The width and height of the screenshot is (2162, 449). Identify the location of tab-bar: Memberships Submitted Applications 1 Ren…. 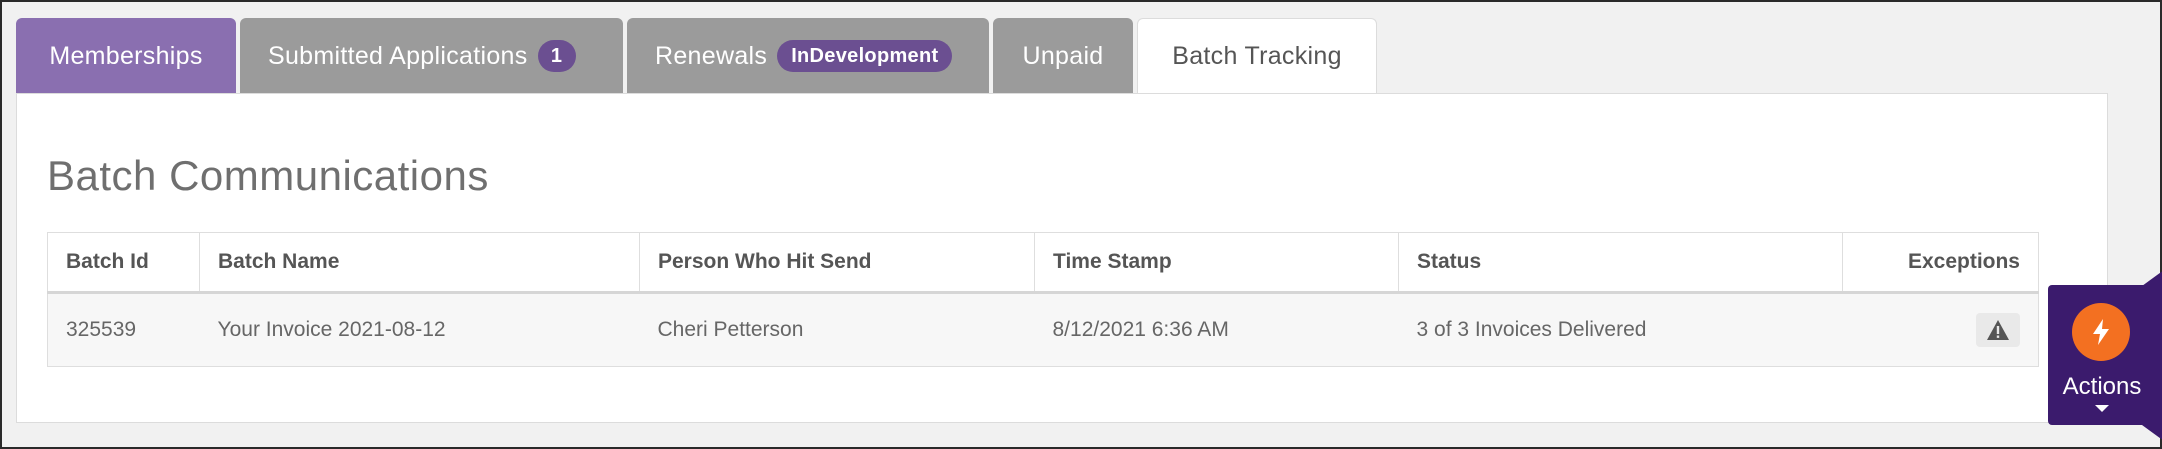
(696, 56).